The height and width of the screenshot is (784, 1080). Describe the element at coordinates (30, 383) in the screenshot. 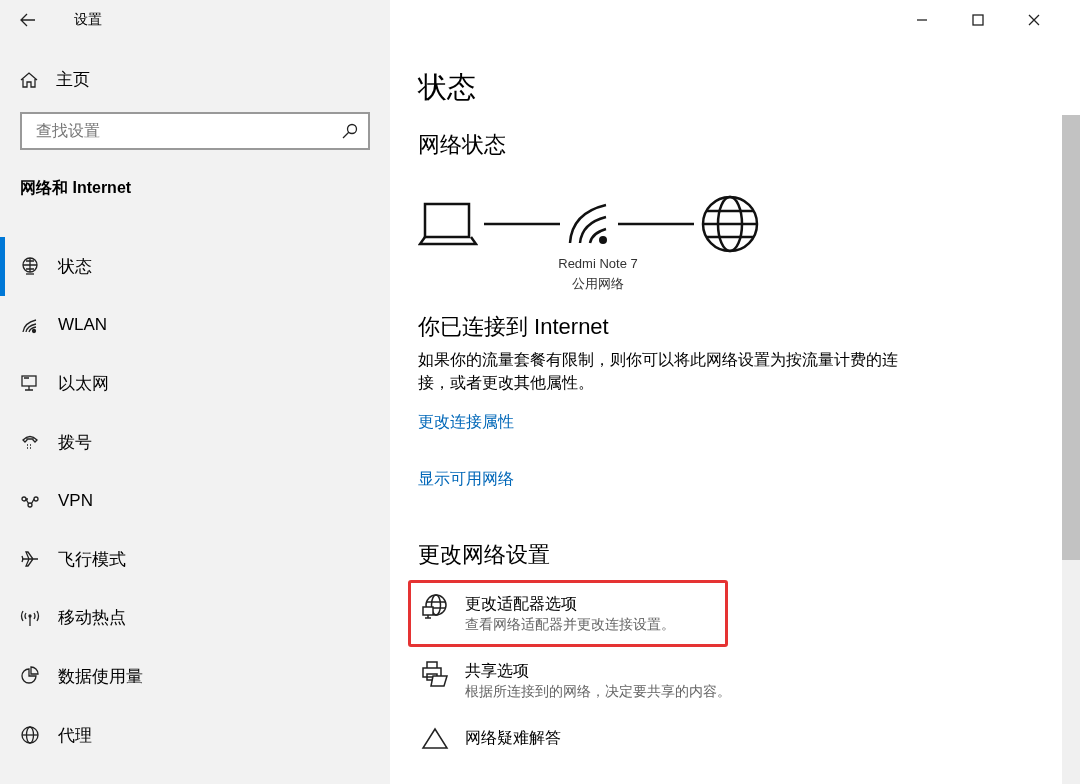

I see `computer-icon` at that location.